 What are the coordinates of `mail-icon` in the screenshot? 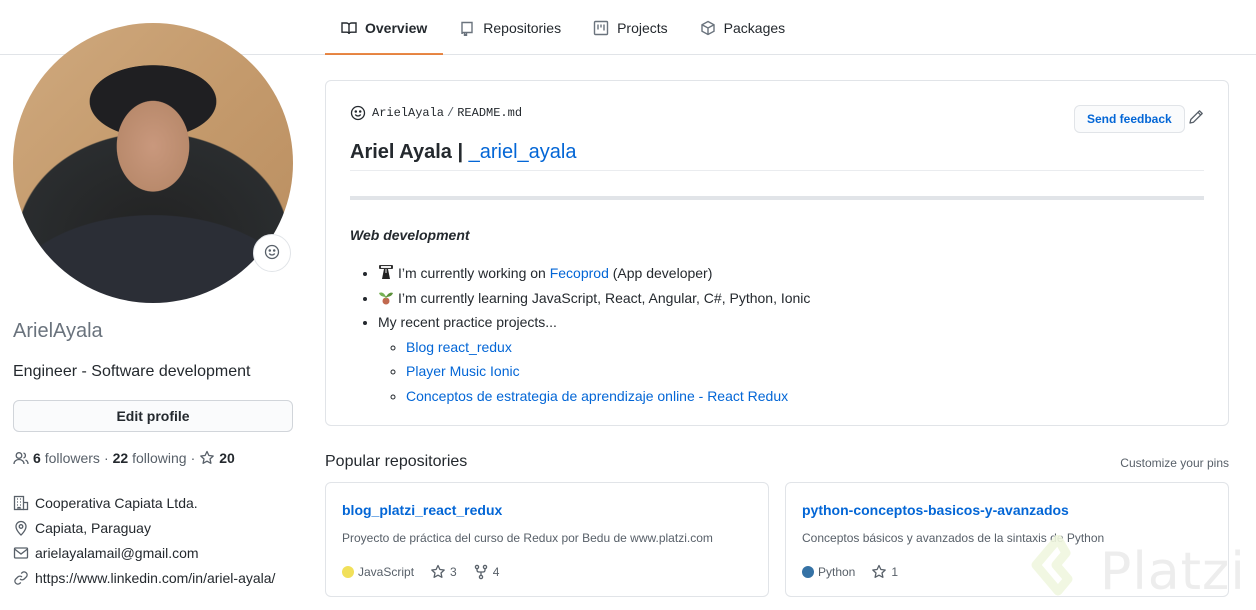 It's located at (21, 553).